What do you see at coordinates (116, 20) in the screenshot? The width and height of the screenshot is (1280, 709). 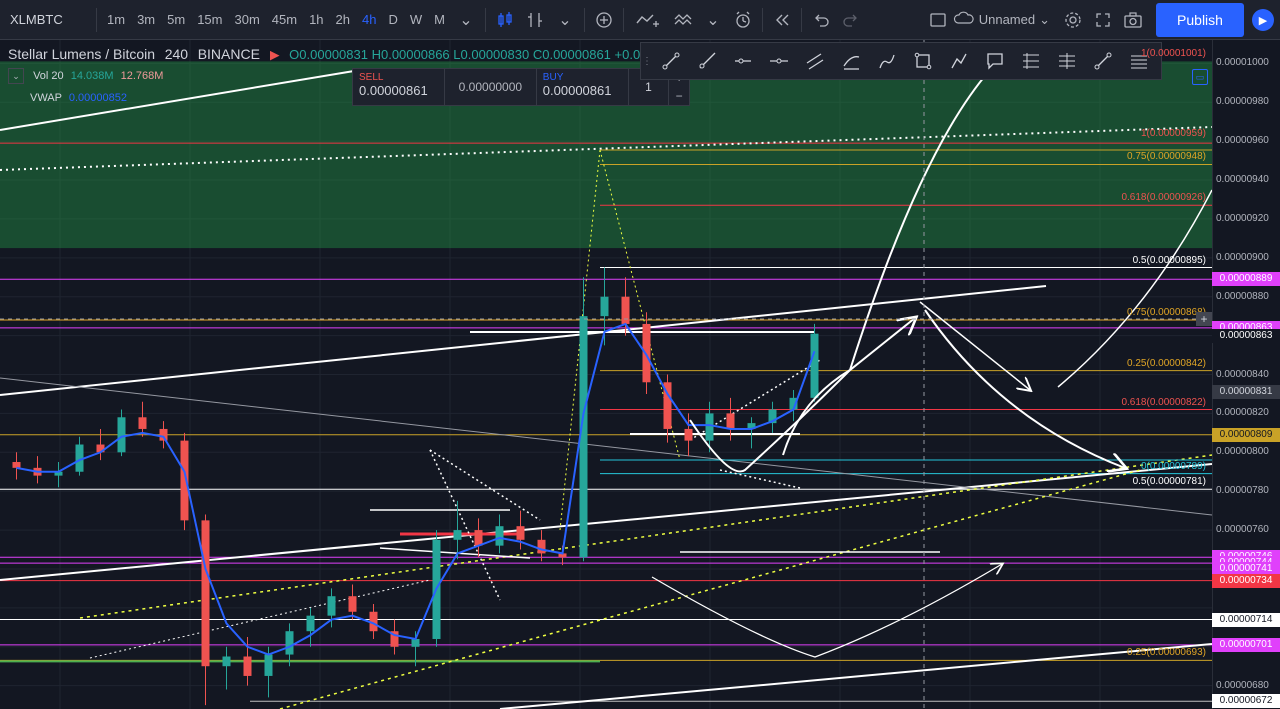 I see `interval-1m: 1m` at bounding box center [116, 20].